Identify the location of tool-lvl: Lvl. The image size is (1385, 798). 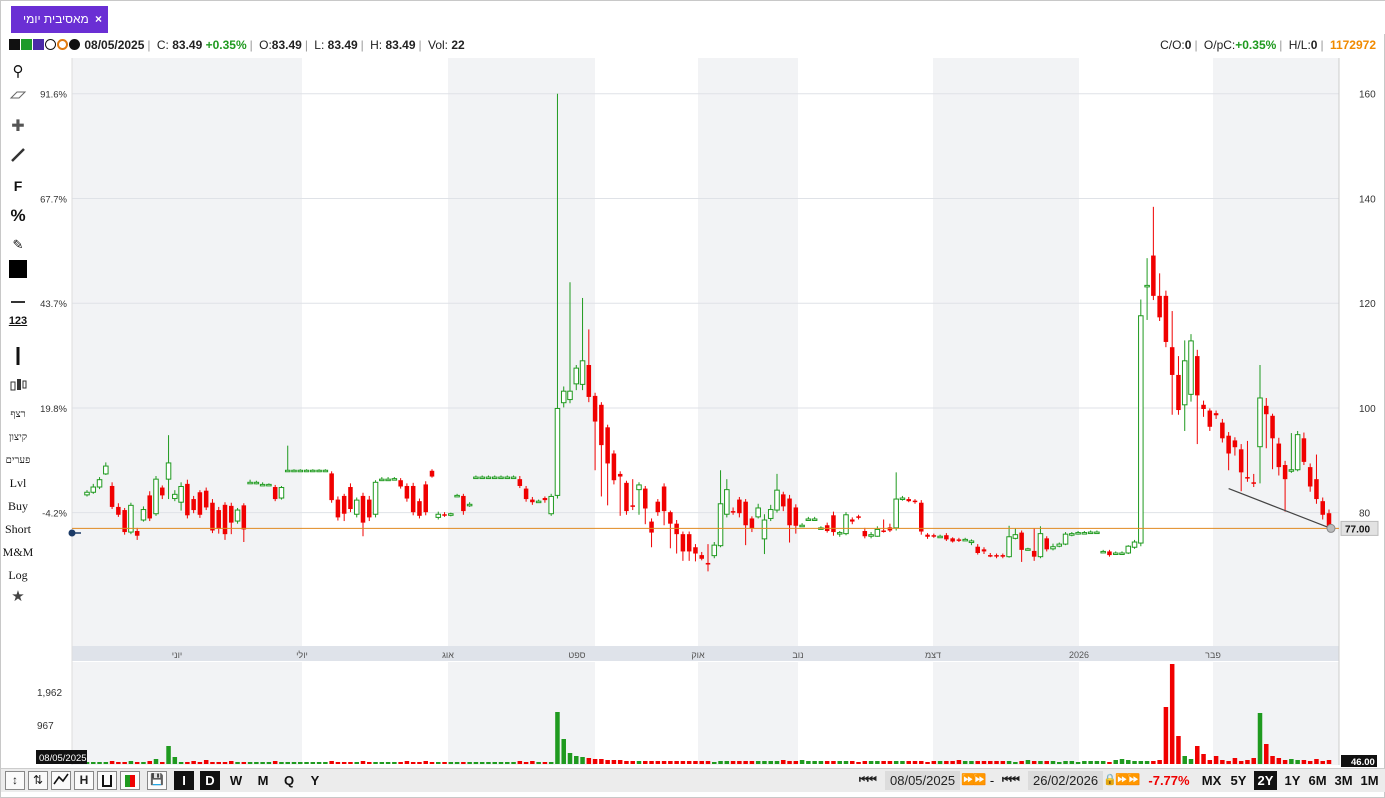
(18, 483).